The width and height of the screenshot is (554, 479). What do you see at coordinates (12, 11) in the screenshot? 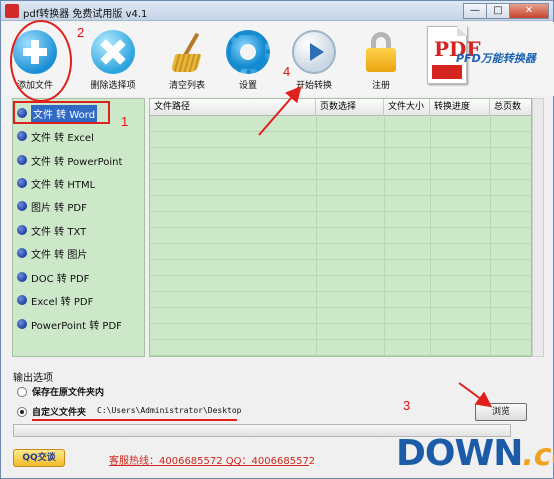
I see `app-icon` at bounding box center [12, 11].